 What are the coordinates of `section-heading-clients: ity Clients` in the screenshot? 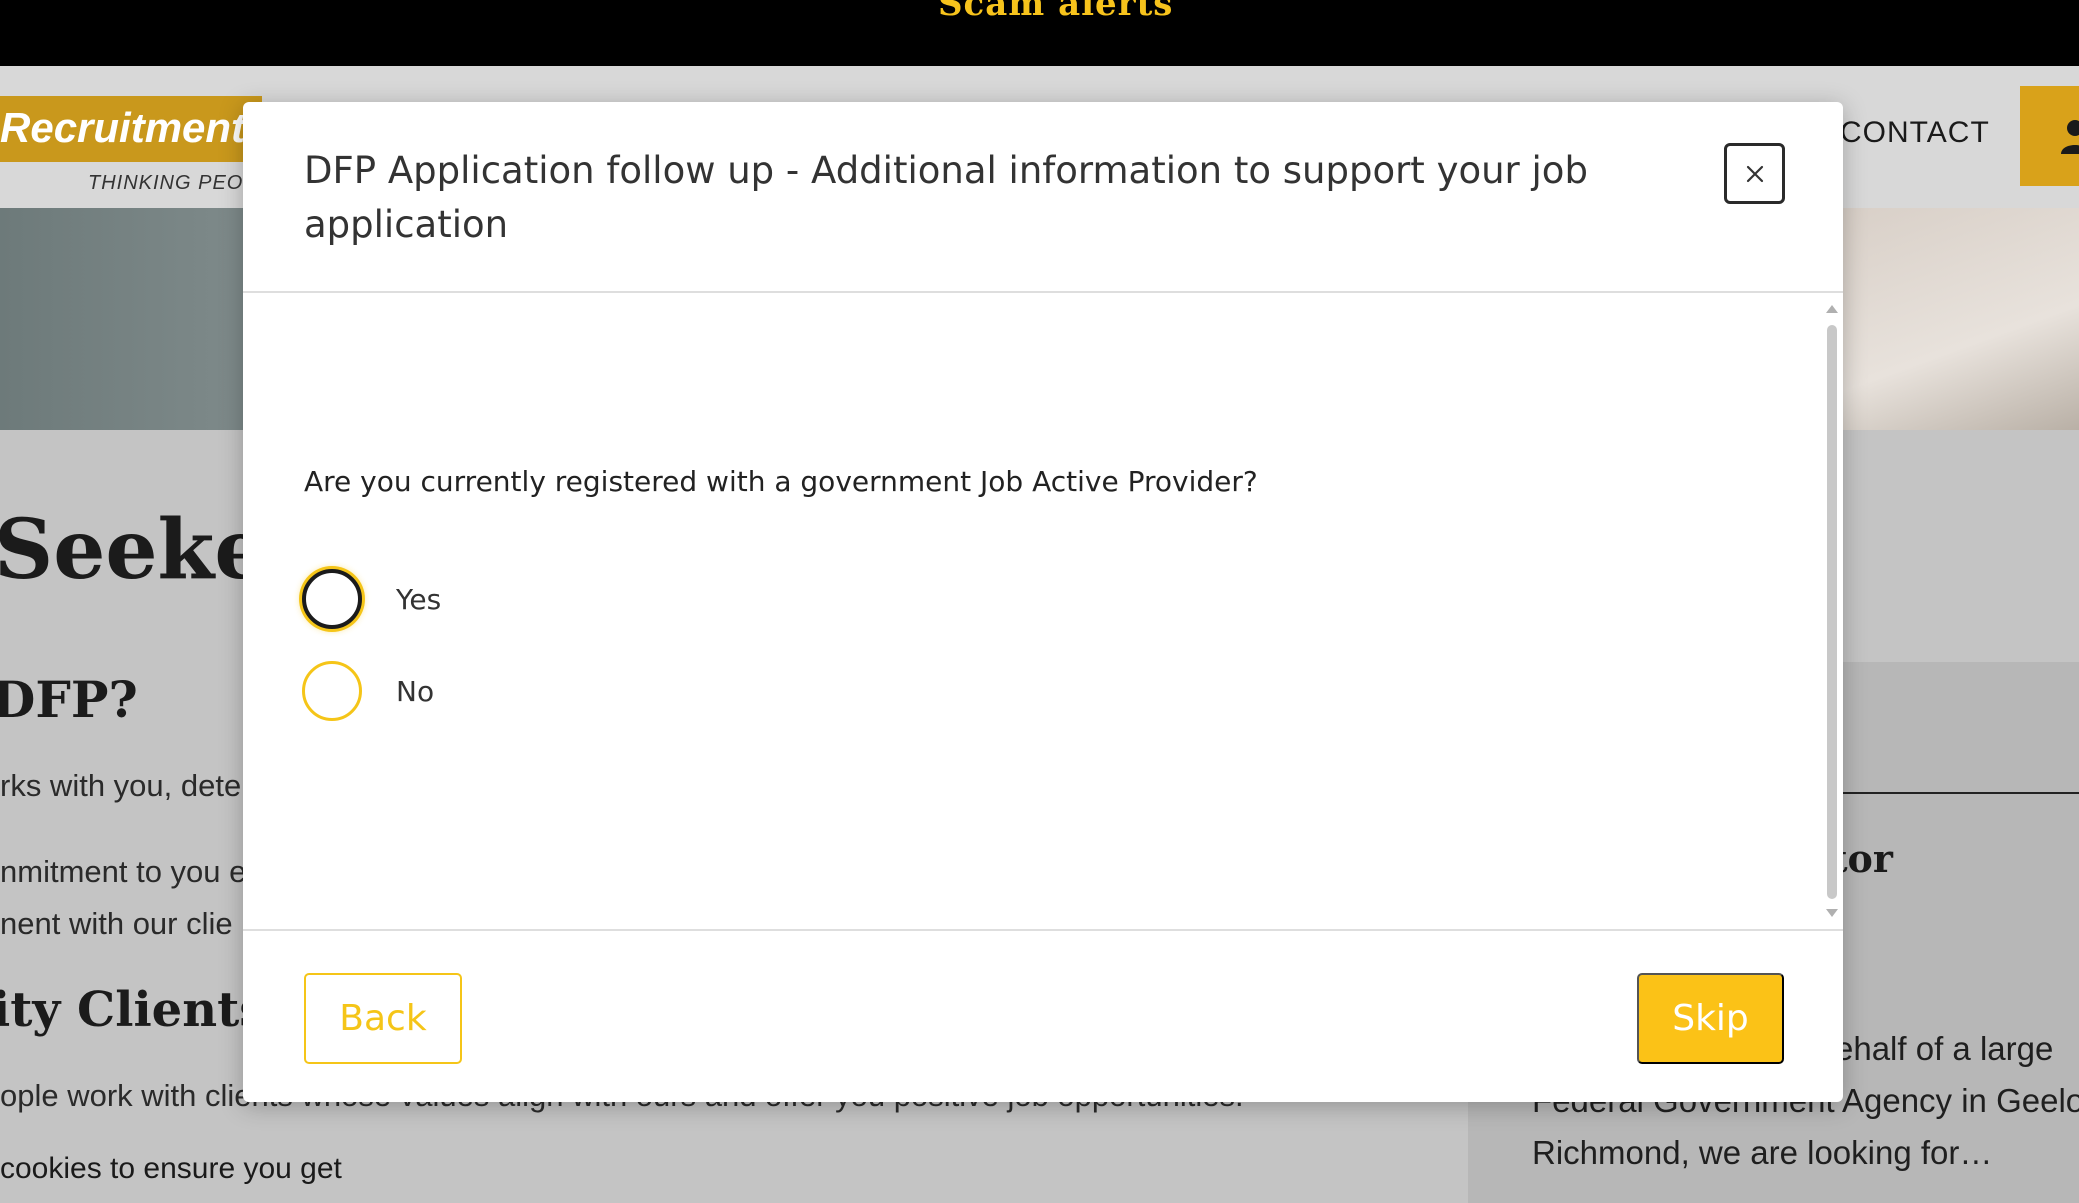 It's located at (133, 1010).